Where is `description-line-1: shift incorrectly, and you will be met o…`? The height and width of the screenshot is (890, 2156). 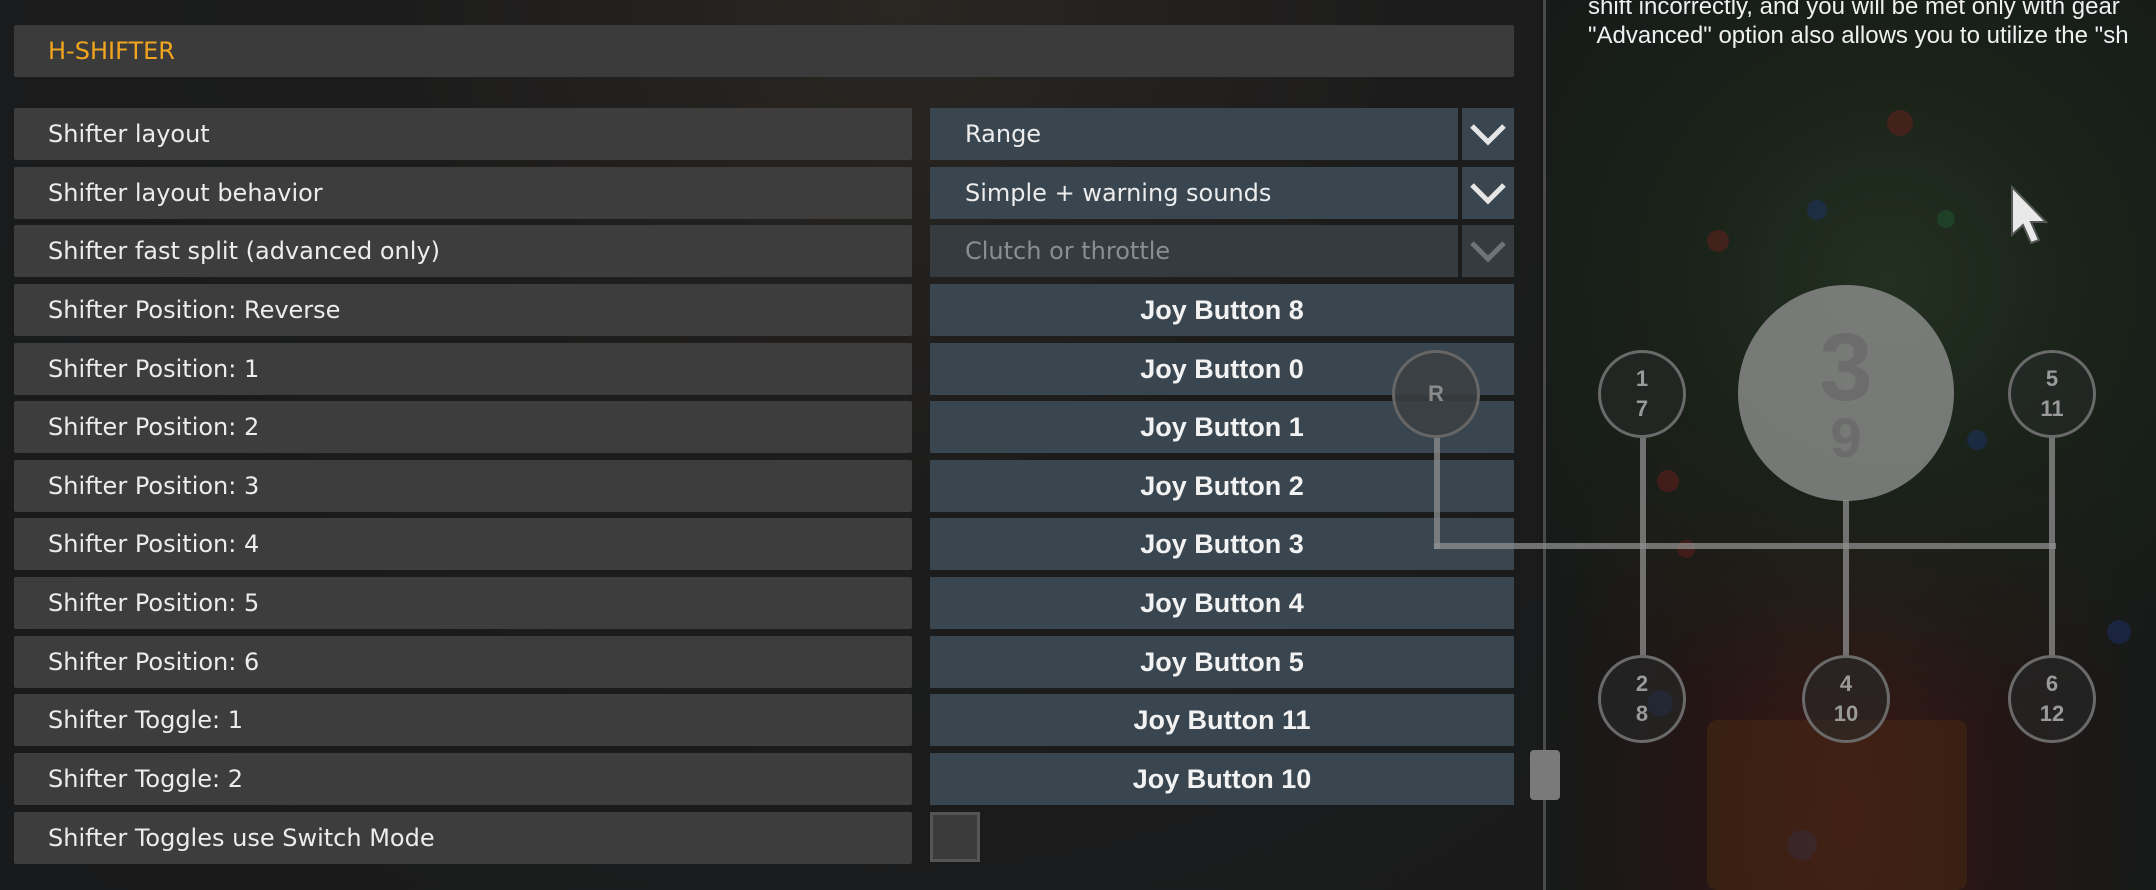 description-line-1: shift incorrectly, and you will be met o… is located at coordinates (1854, 10).